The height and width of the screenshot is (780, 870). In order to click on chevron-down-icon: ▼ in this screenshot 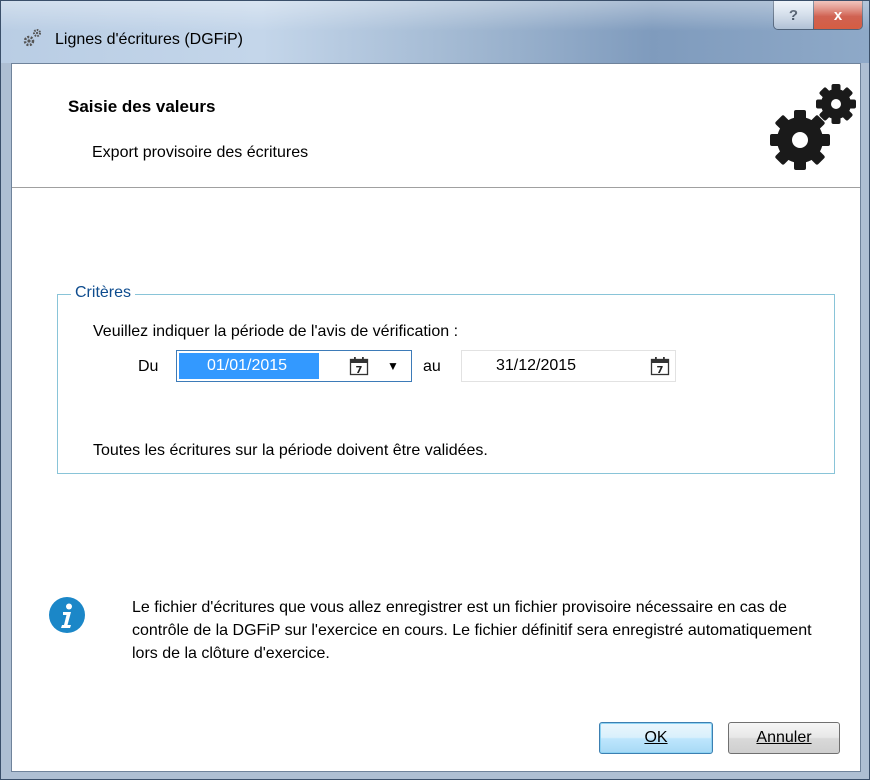, I will do `click(393, 366)`.